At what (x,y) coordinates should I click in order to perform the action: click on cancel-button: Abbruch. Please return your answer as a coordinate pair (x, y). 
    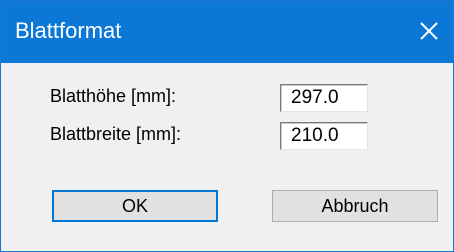
    Looking at the image, I should click on (355, 206).